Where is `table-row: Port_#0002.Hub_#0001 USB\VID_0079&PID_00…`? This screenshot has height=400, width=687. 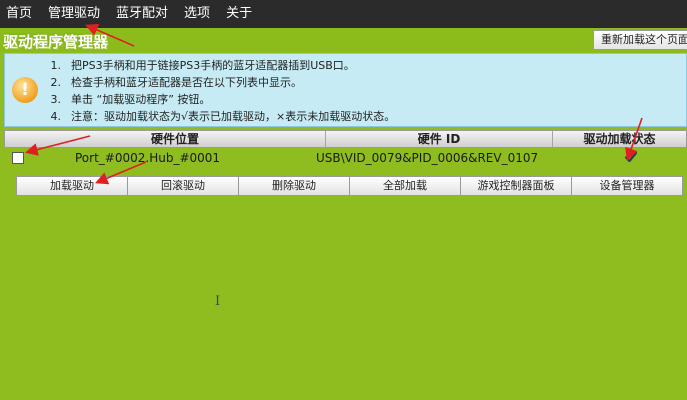 table-row: Port_#0002.Hub_#0001 USB\VID_0079&PID_00… is located at coordinates (345, 158).